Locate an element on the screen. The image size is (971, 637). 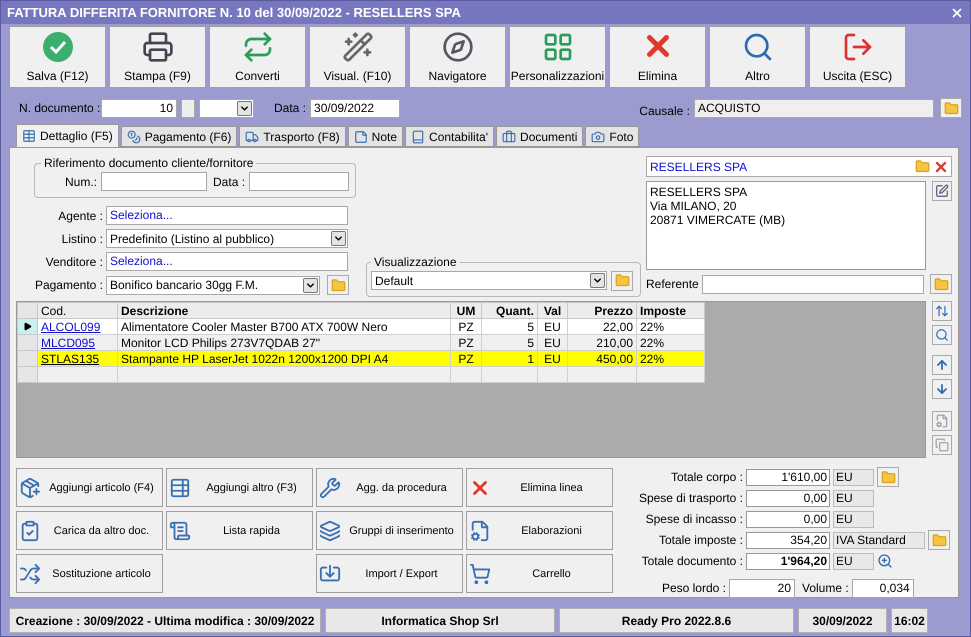
convert-icon is located at coordinates (258, 47).